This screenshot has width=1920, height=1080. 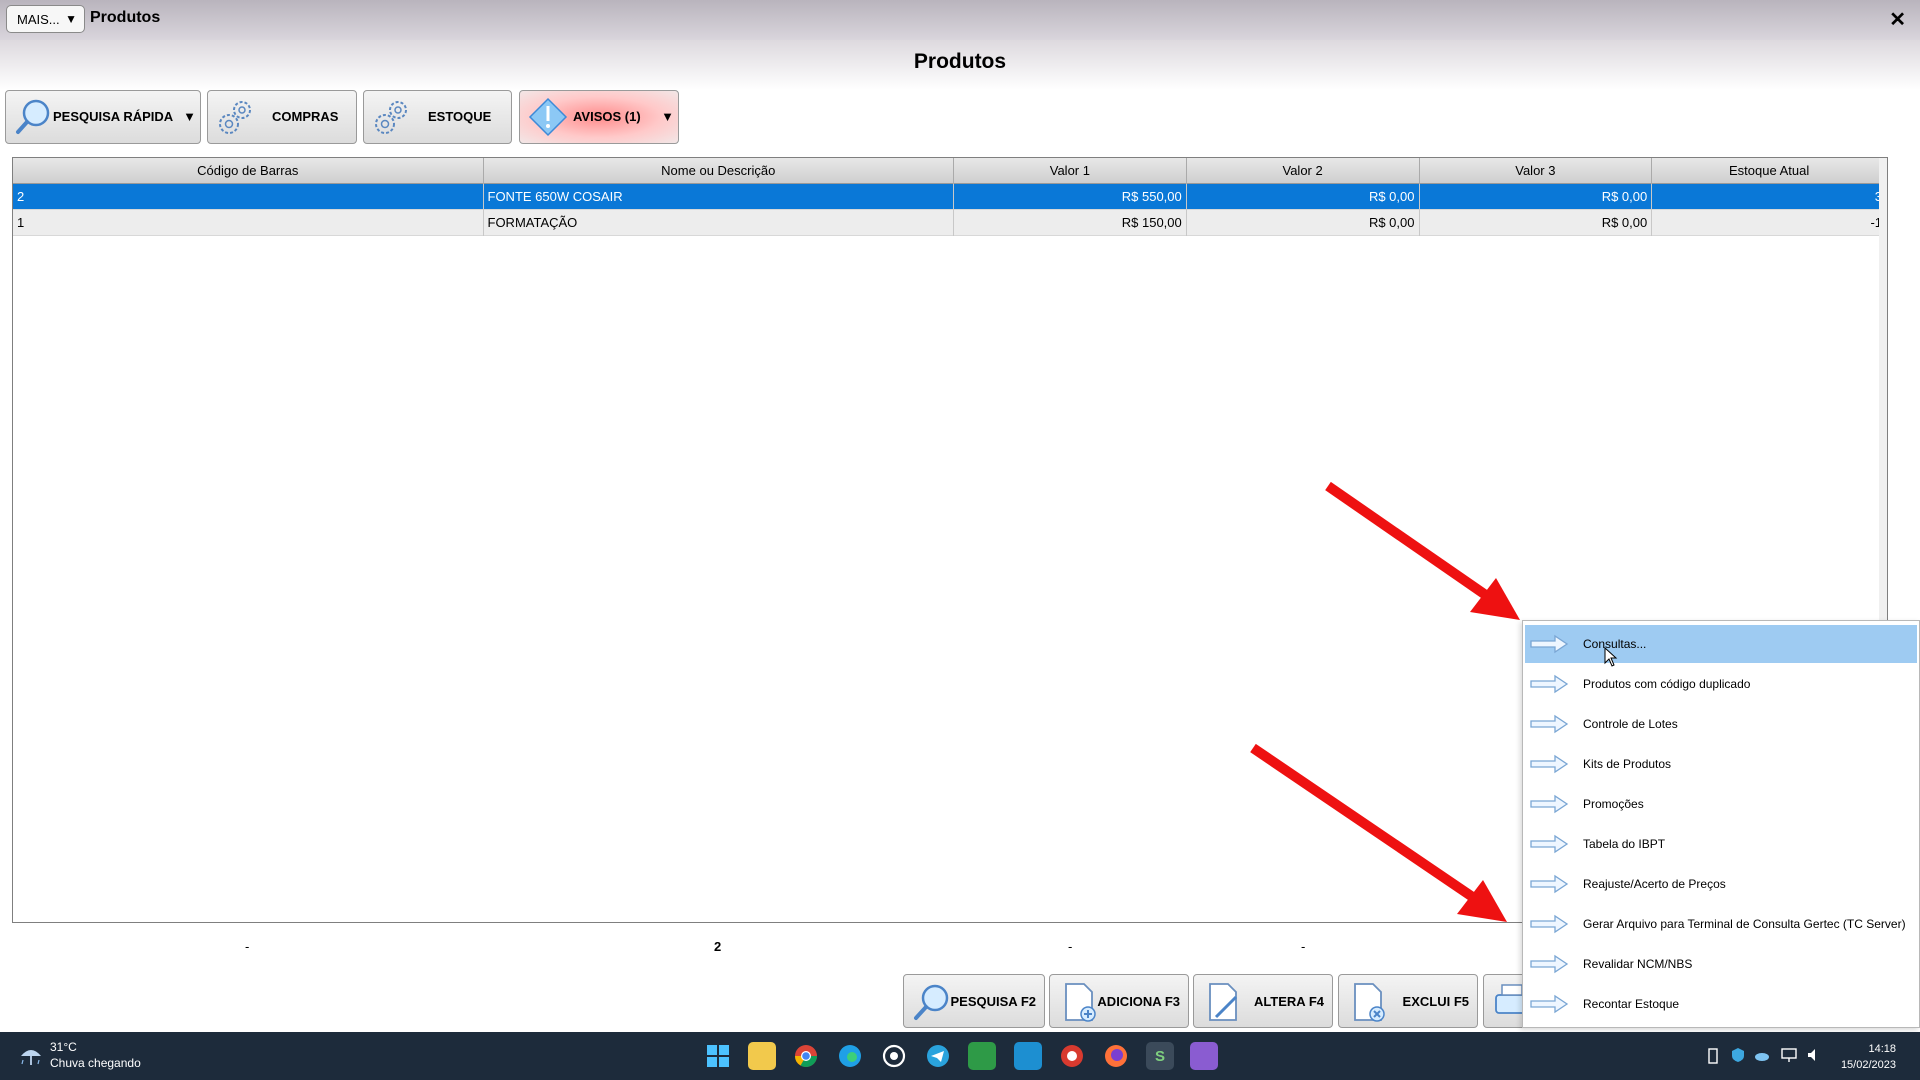 I want to click on add-f3-button: ADICIONA F3, so click(x=1119, y=1001).